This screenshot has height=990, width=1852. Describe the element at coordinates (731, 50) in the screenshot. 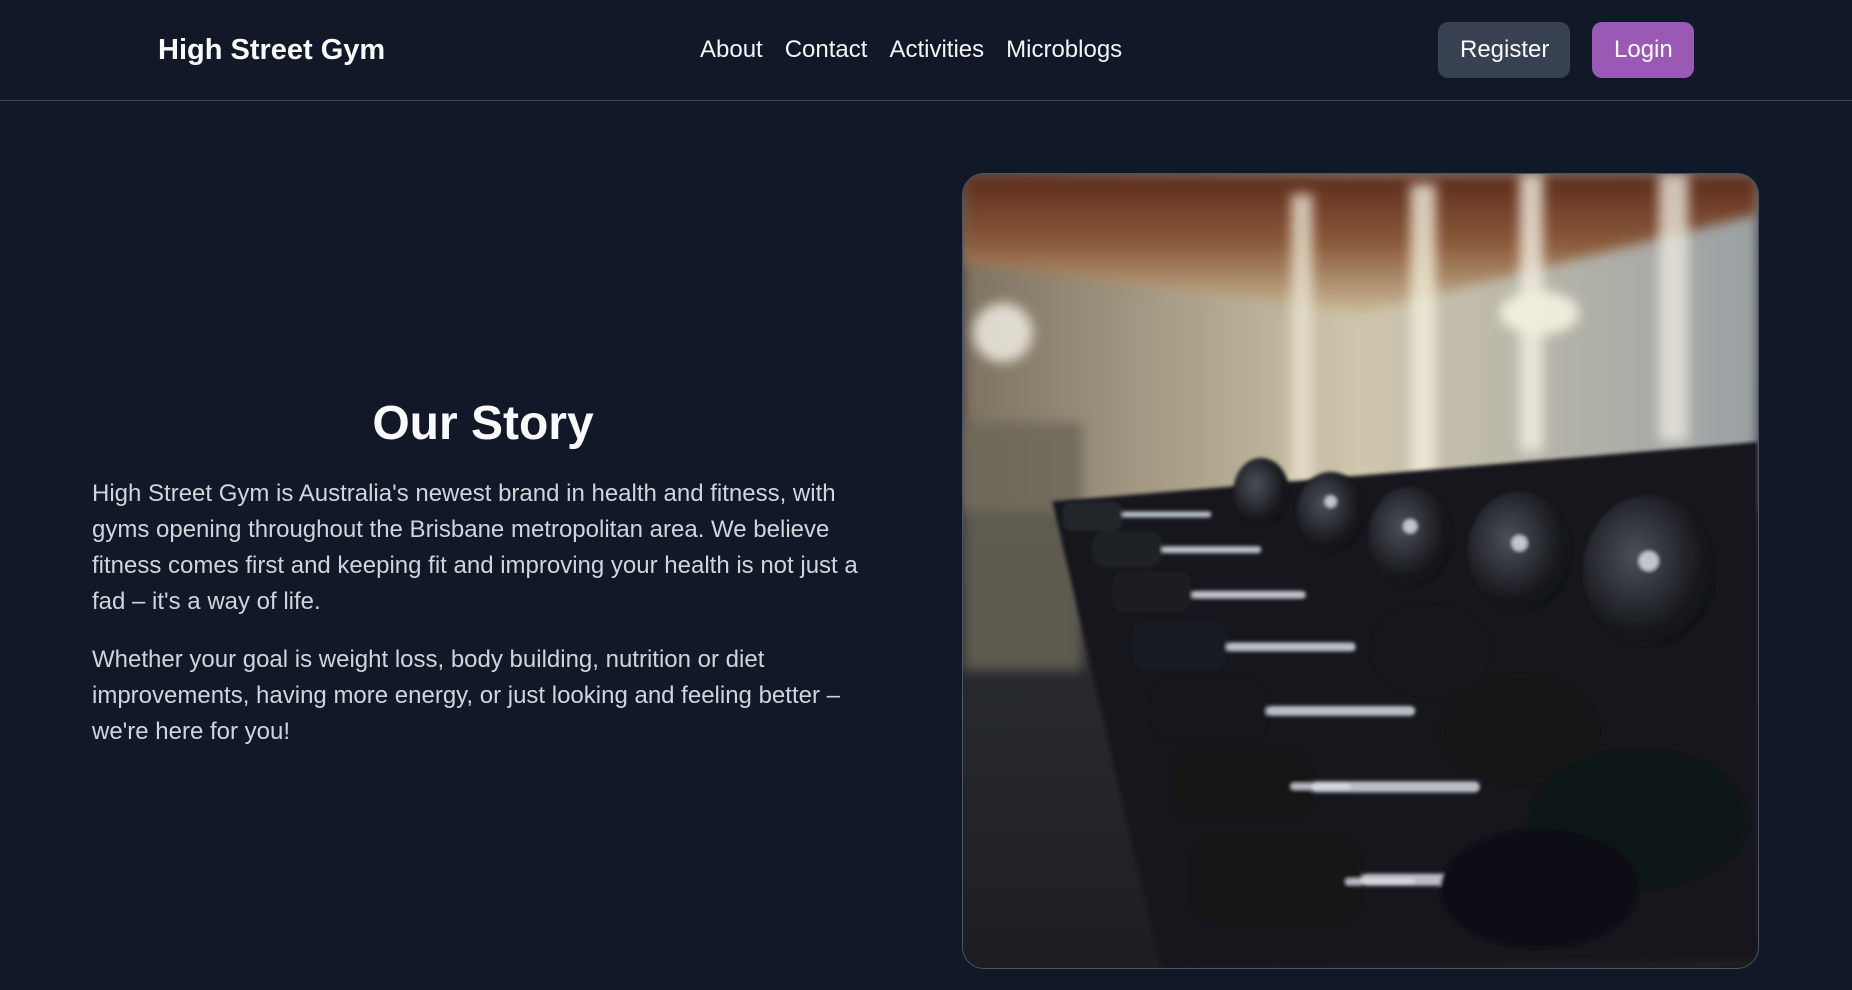

I see `nav-link-about: About` at that location.